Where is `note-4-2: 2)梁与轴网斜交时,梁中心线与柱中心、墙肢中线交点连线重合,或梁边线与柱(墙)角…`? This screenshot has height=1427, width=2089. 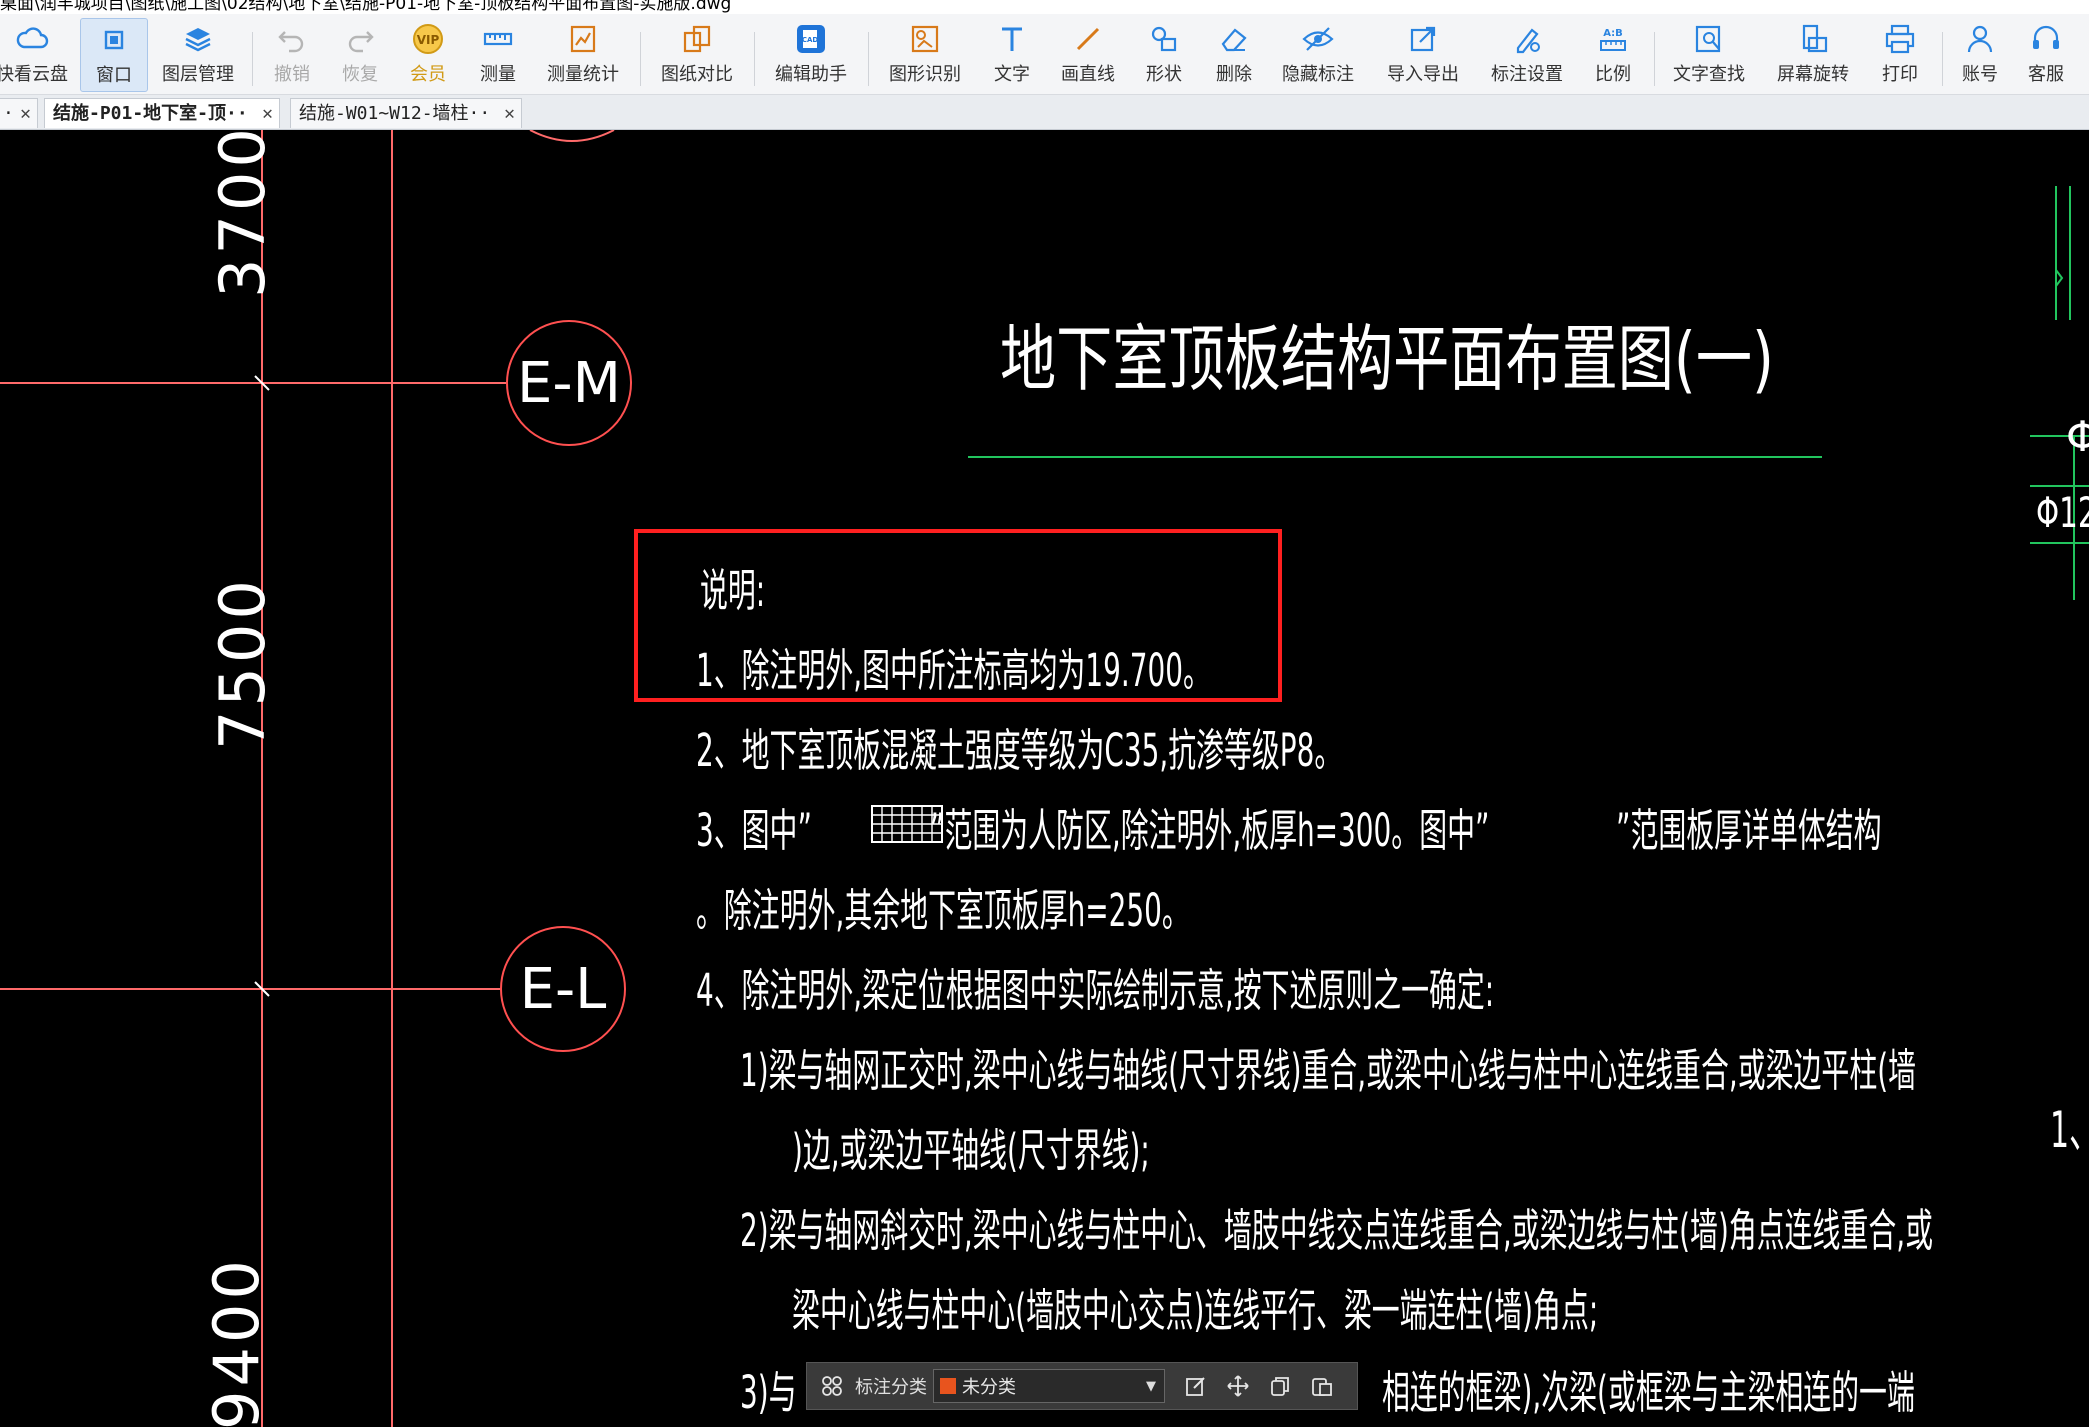
note-4-2: 2)梁与轴网斜交时,梁中心线与柱中心、墙肢中线交点连线重合,或梁边线与柱(墙)角… is located at coordinates (1337, 1230).